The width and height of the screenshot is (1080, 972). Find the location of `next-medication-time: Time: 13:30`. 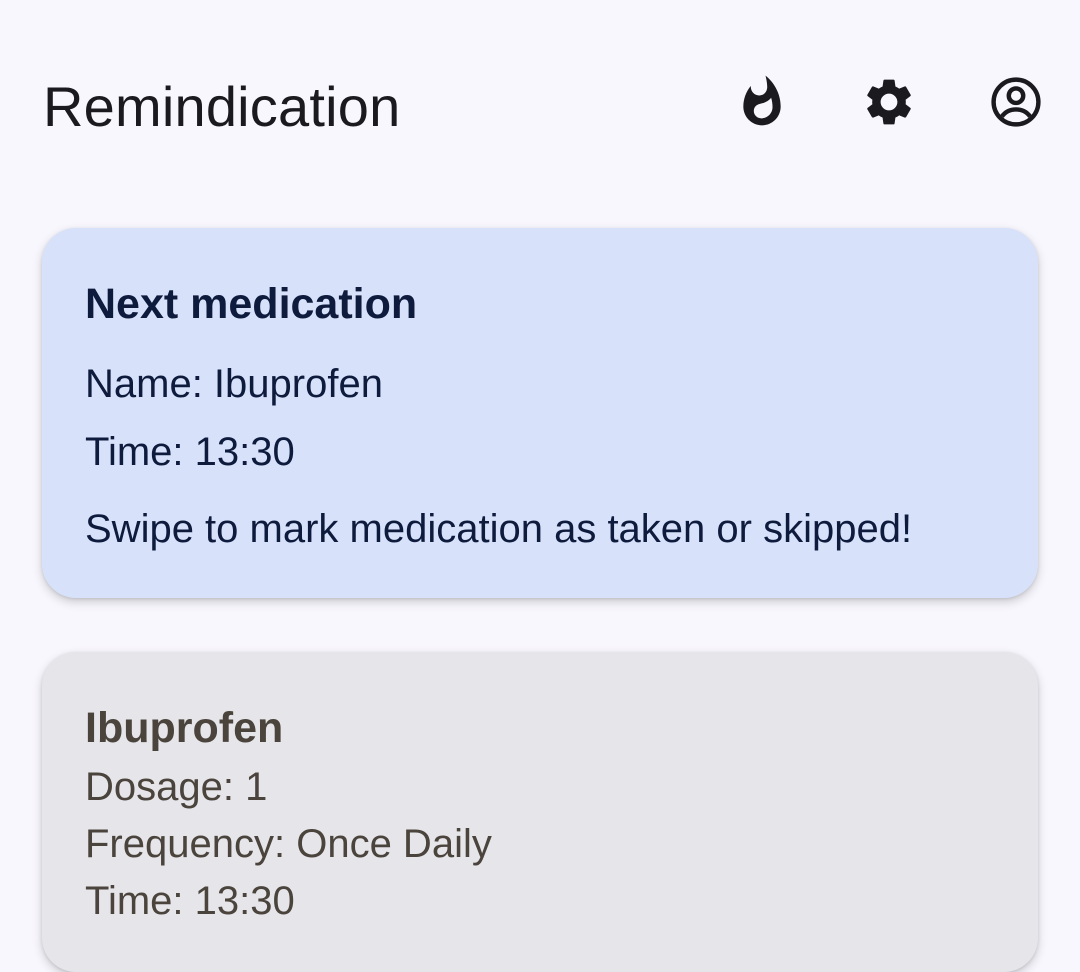

next-medication-time: Time: 13:30 is located at coordinates (190, 452).